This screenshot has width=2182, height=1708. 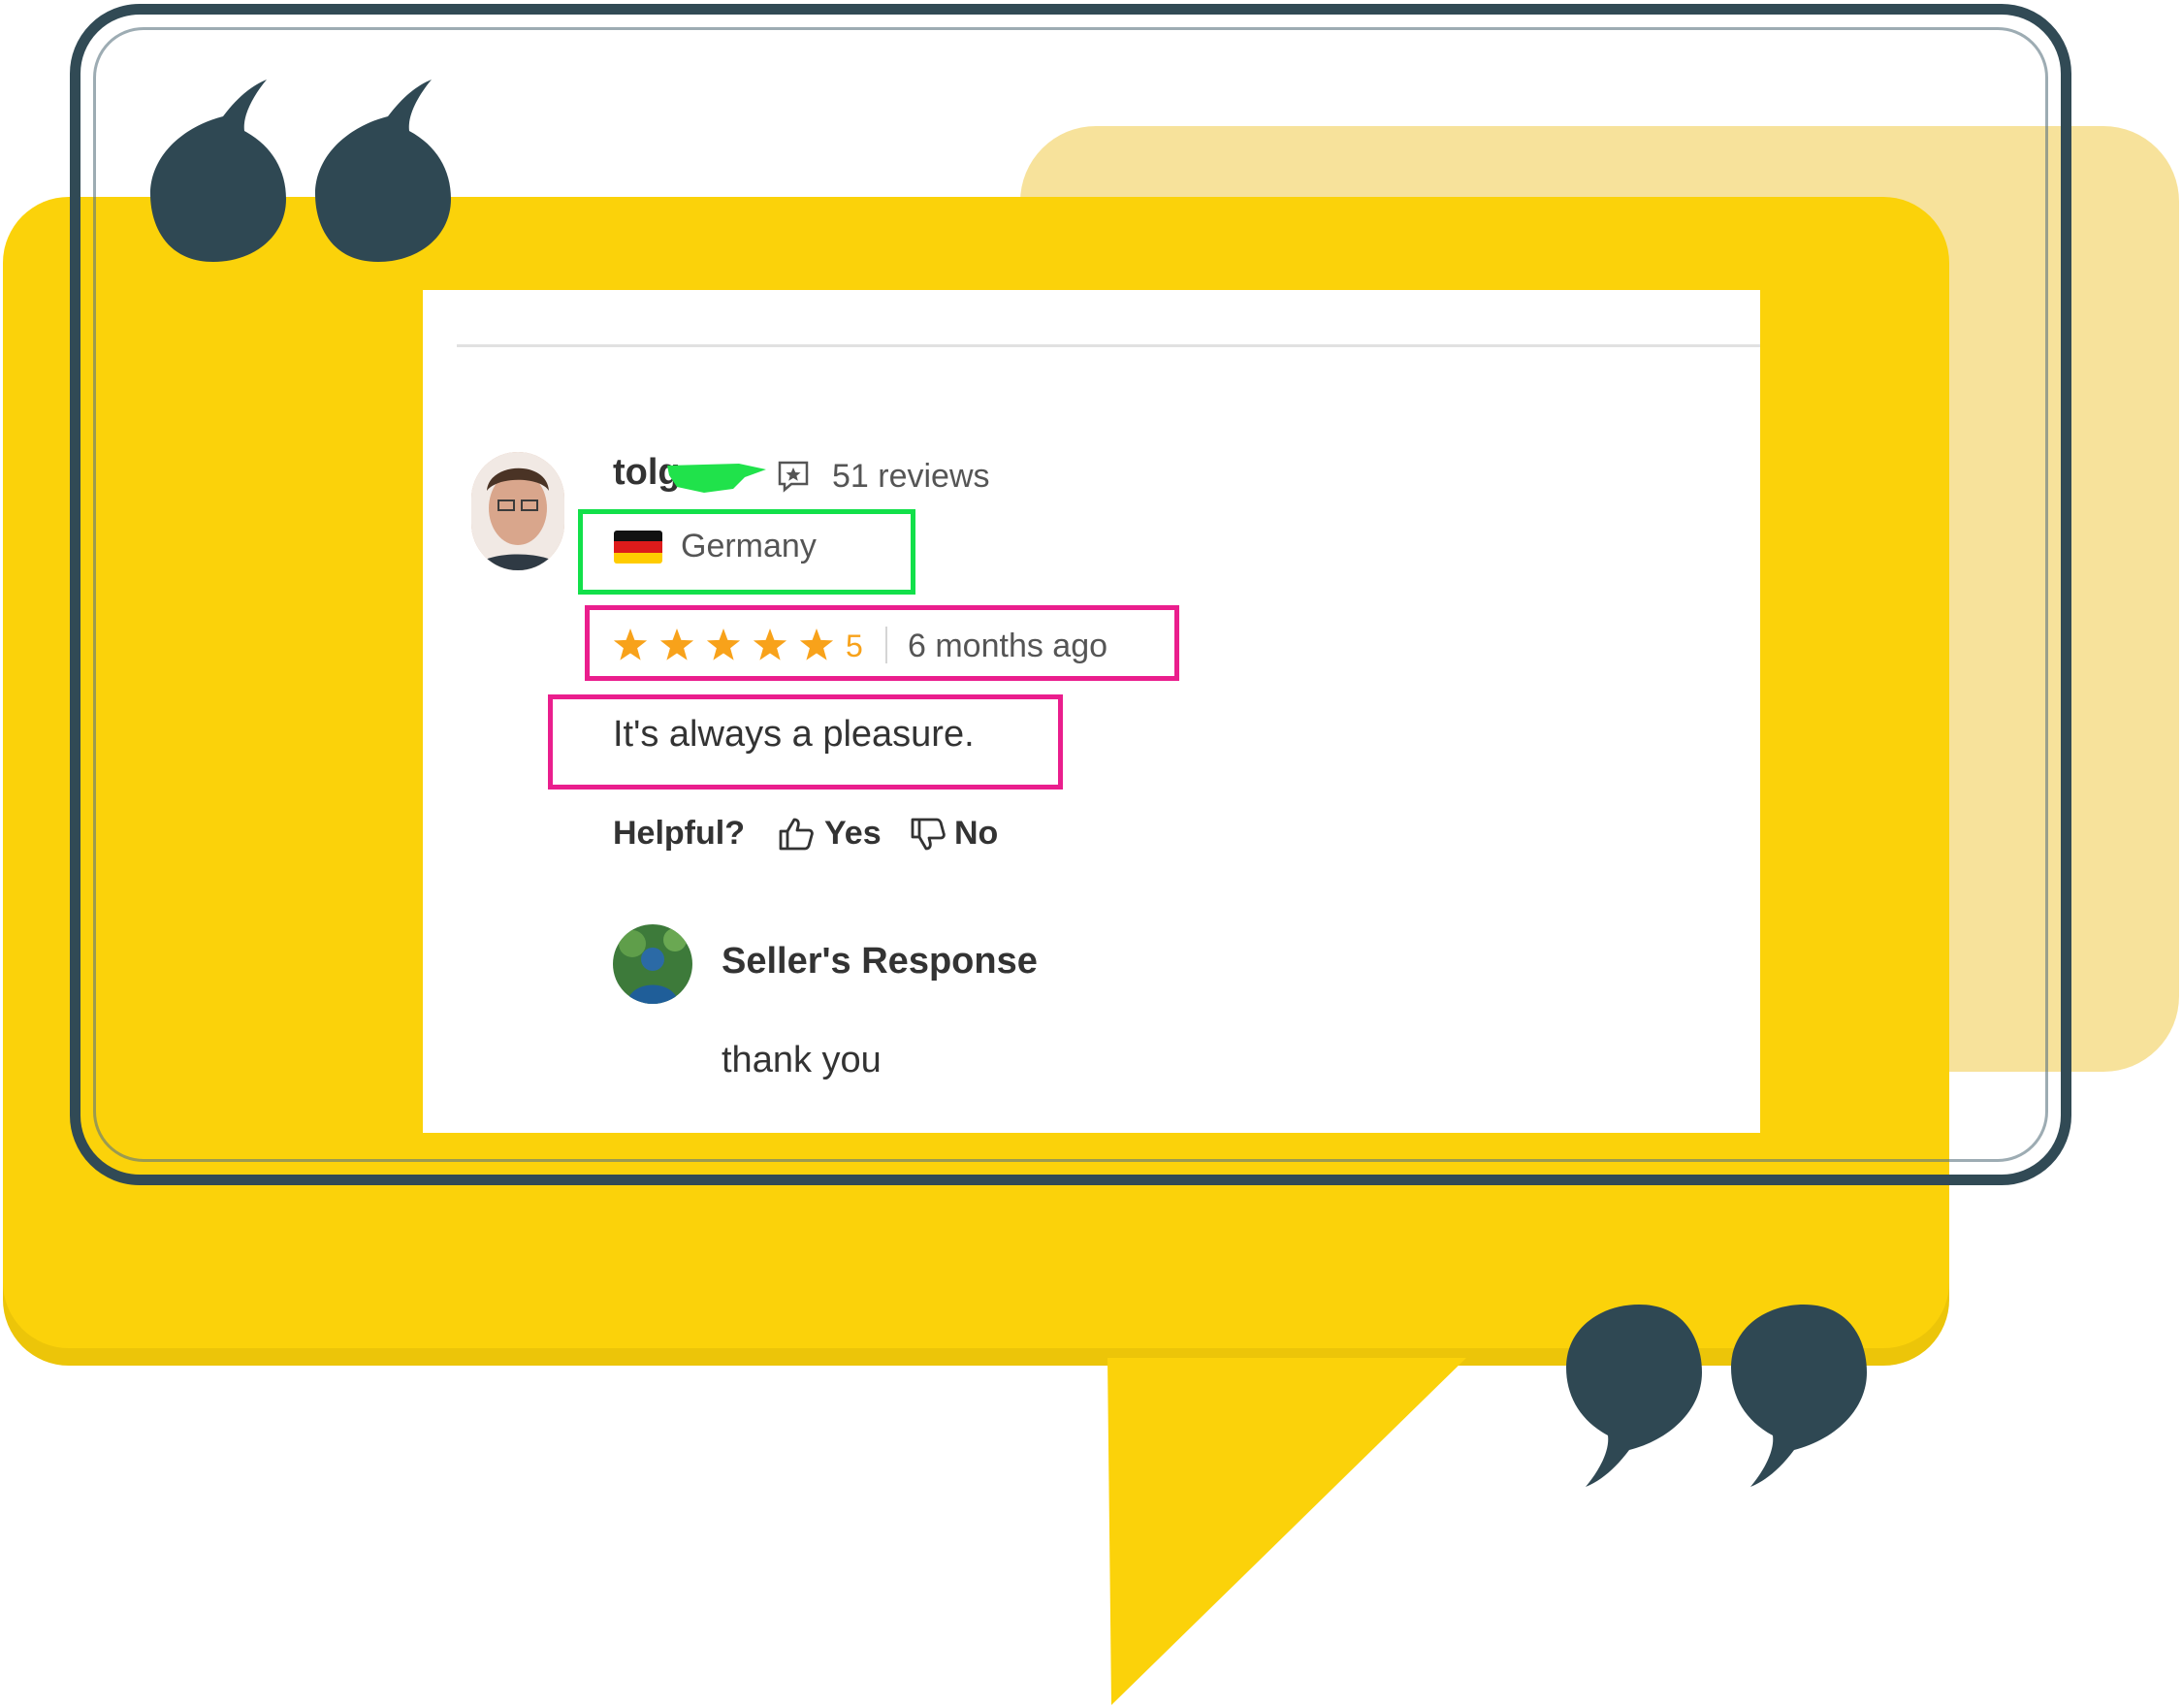 What do you see at coordinates (1008, 646) in the screenshot?
I see `review-age: 6 months ago` at bounding box center [1008, 646].